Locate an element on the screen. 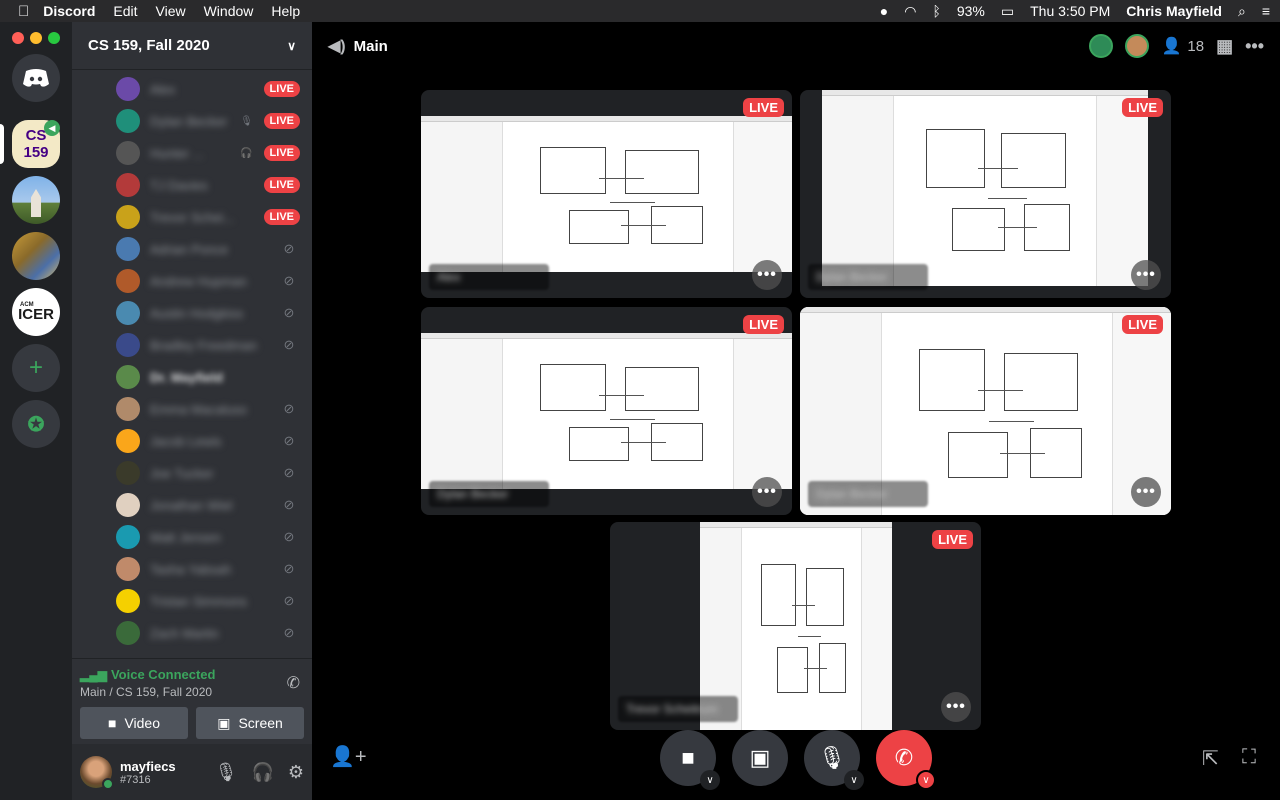 The image size is (1280, 800). stream-tile: LIVE Alex ••• is located at coordinates (606, 194).